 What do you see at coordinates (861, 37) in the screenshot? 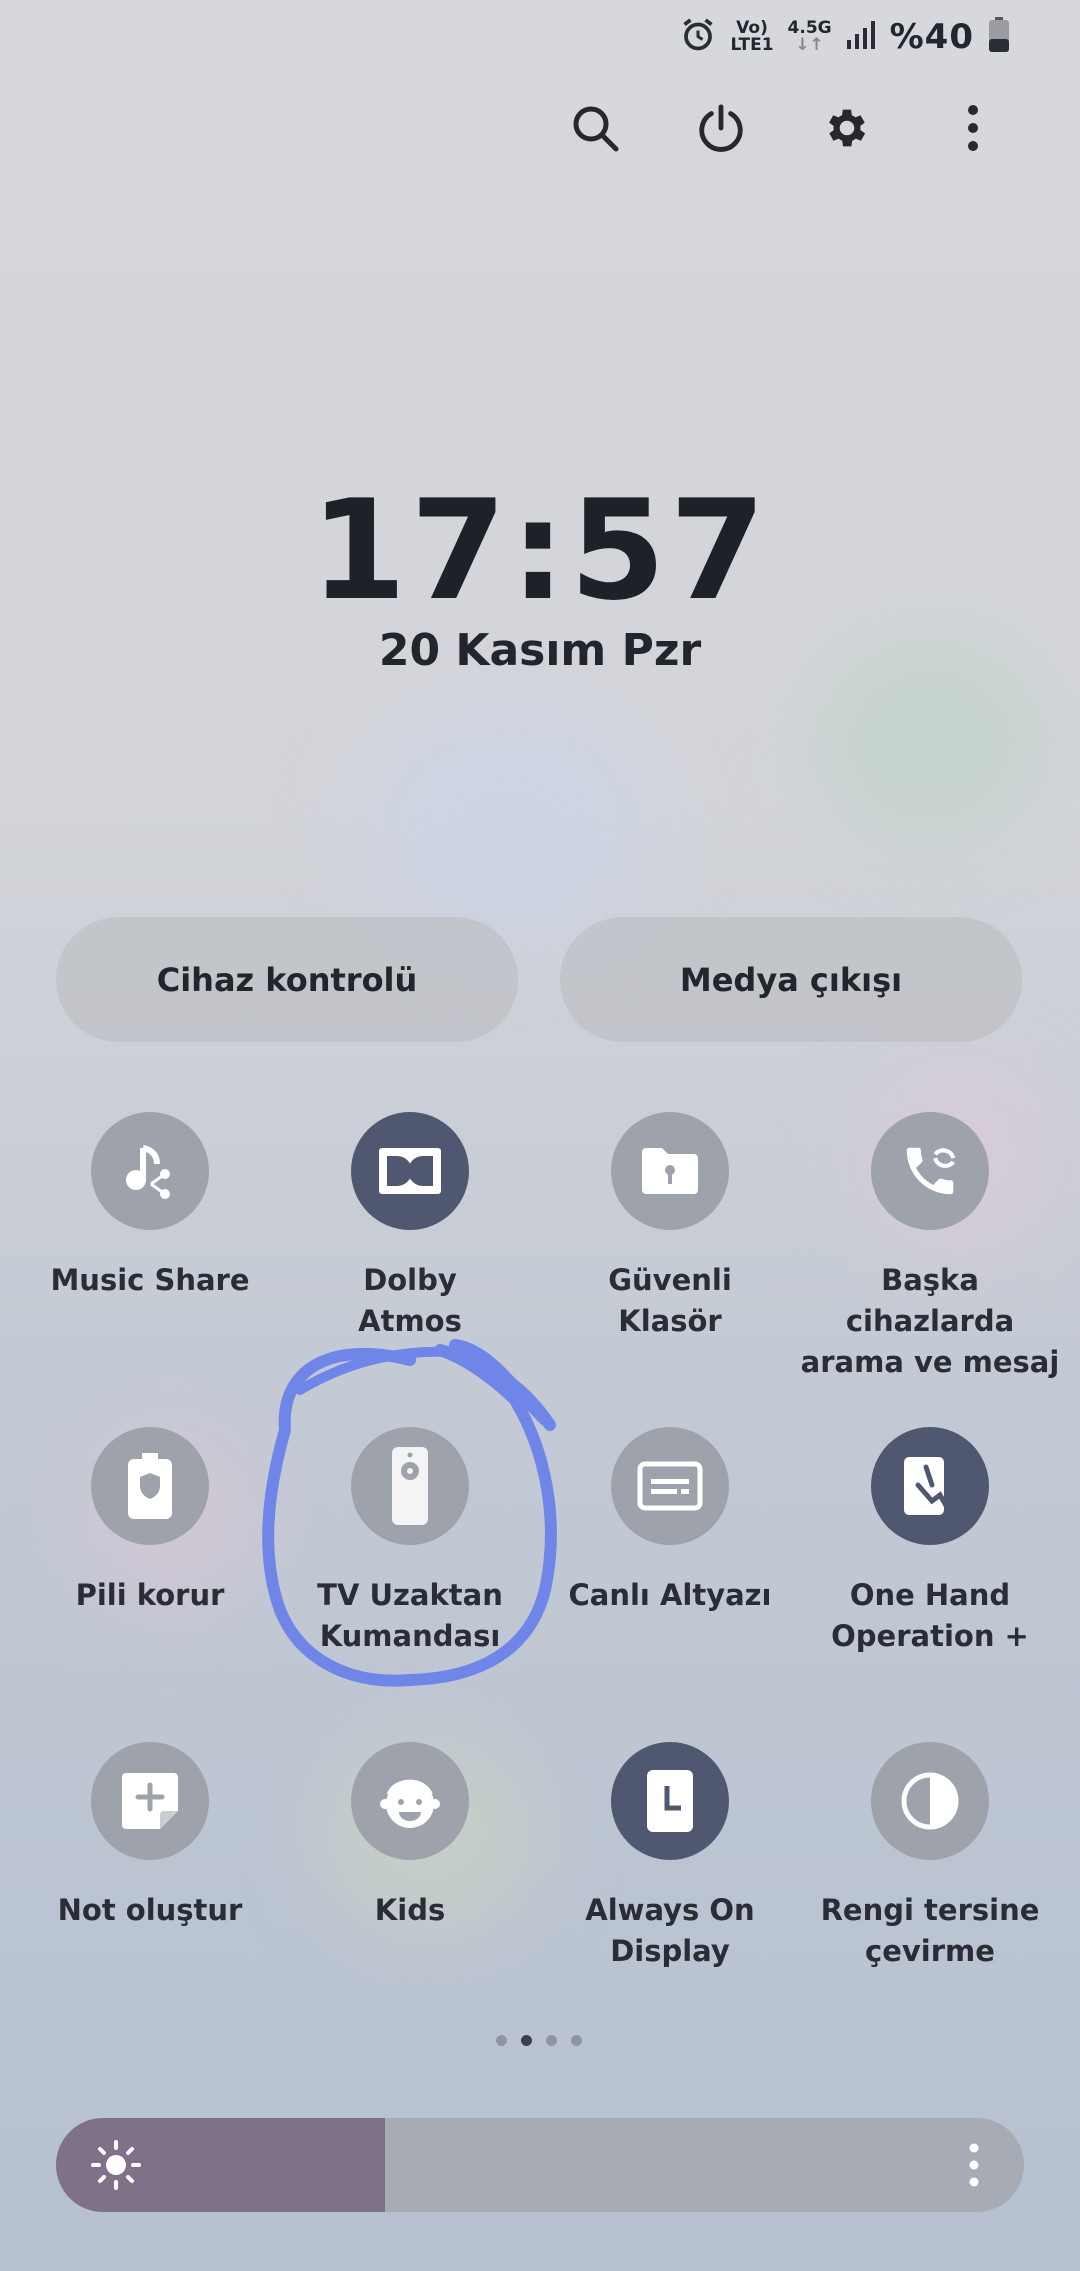
I see `signal-icon` at bounding box center [861, 37].